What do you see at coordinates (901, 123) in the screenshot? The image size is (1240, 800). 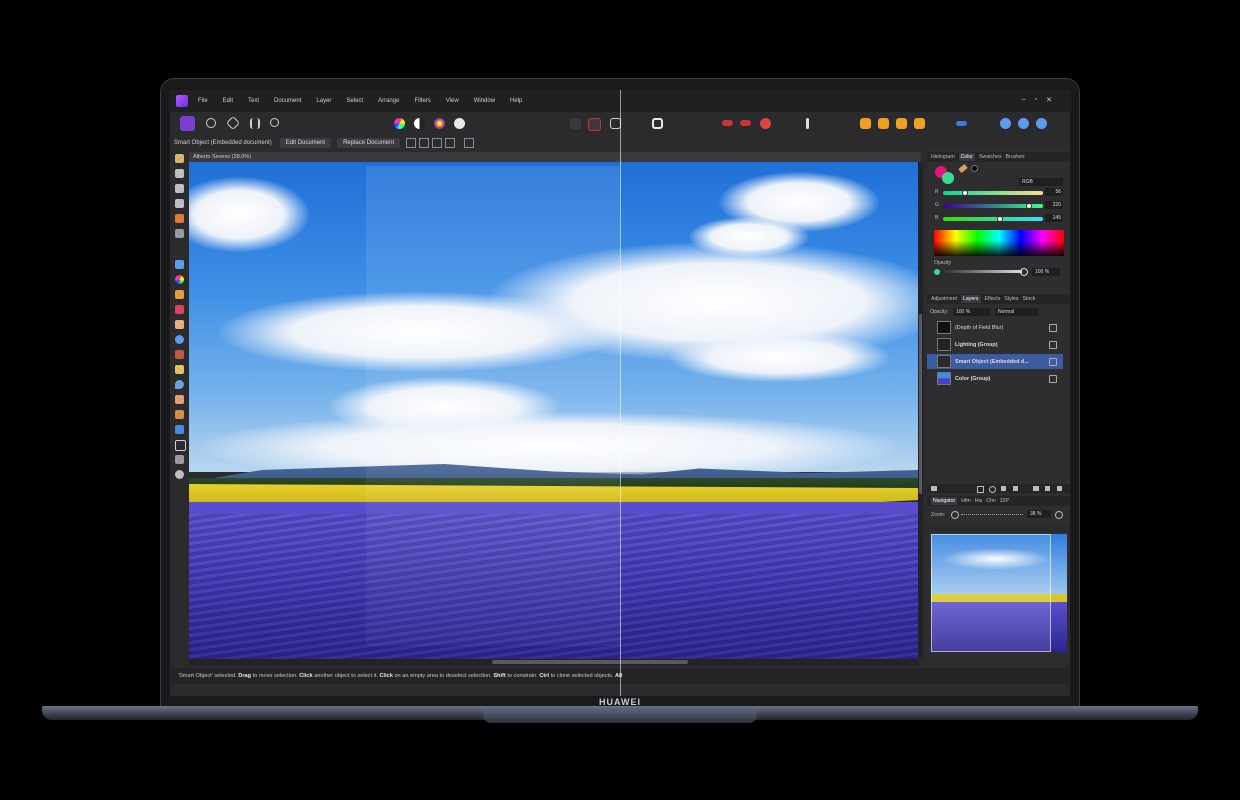 I see `arrange-backward-icon` at bounding box center [901, 123].